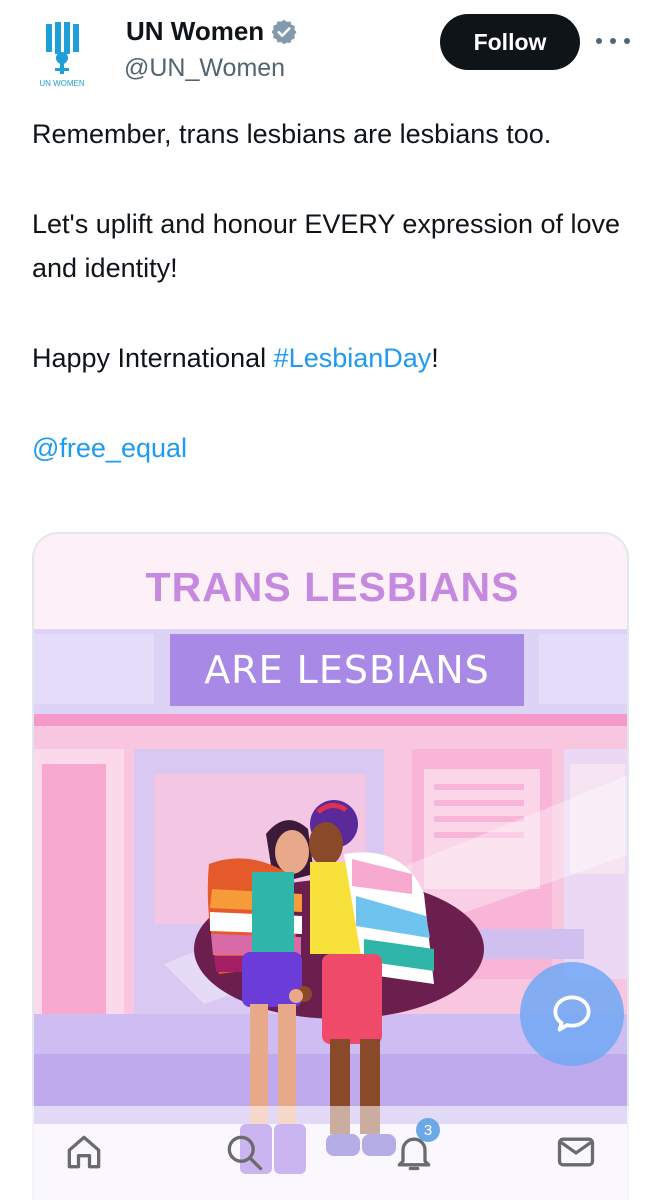 The width and height of the screenshot is (659, 1200). Describe the element at coordinates (576, 1152) in the screenshot. I see `messages-icon` at that location.